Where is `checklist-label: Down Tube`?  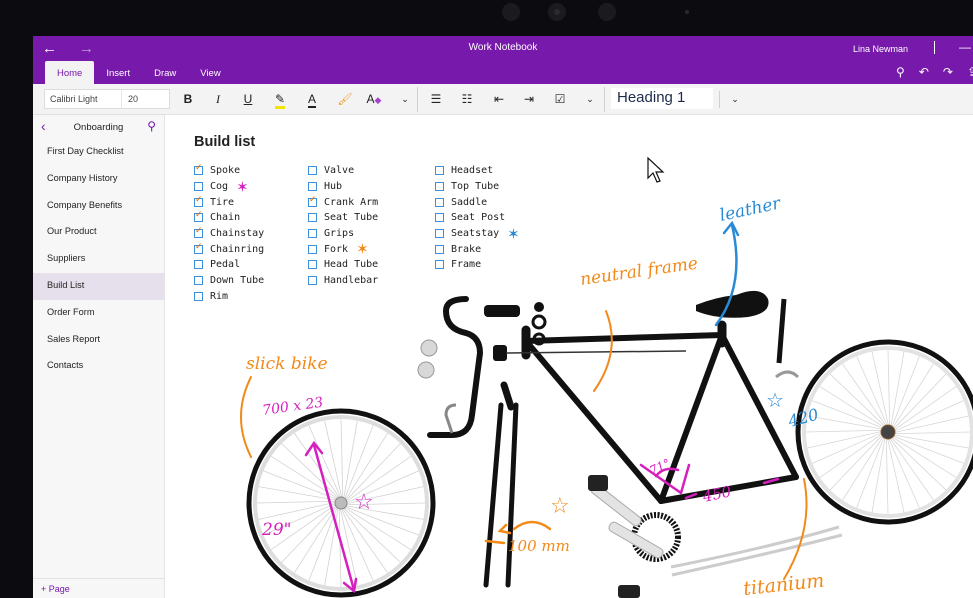 checklist-label: Down Tube is located at coordinates (237, 280).